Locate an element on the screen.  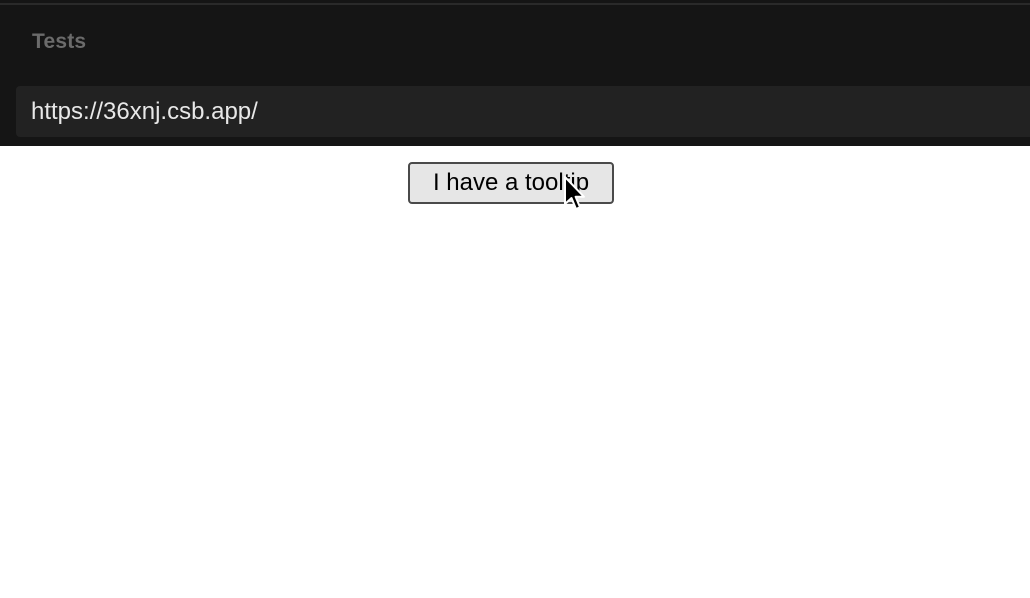
url-text: https://36xnj.csb.app/ is located at coordinates (144, 112).